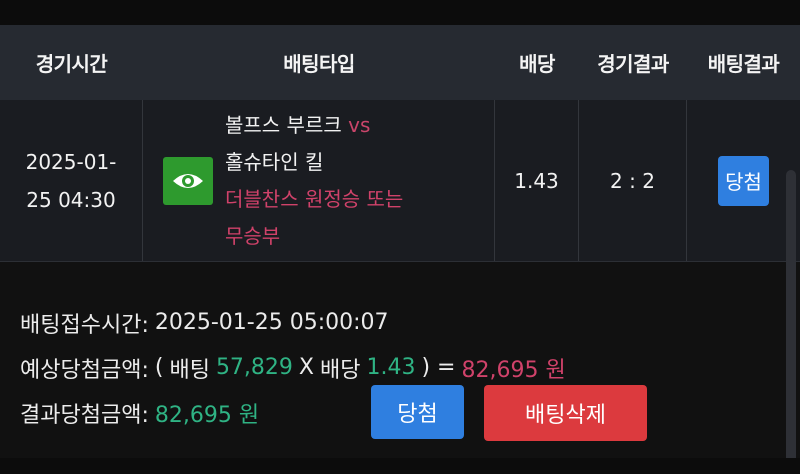 The width and height of the screenshot is (800, 474). I want to click on pick-line-2: 무승부, so click(253, 235).